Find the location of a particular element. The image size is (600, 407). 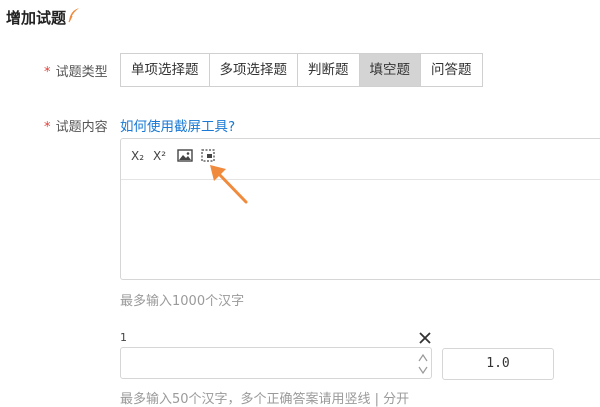

content-hint: 最多输入1000个汉字 is located at coordinates (182, 301).